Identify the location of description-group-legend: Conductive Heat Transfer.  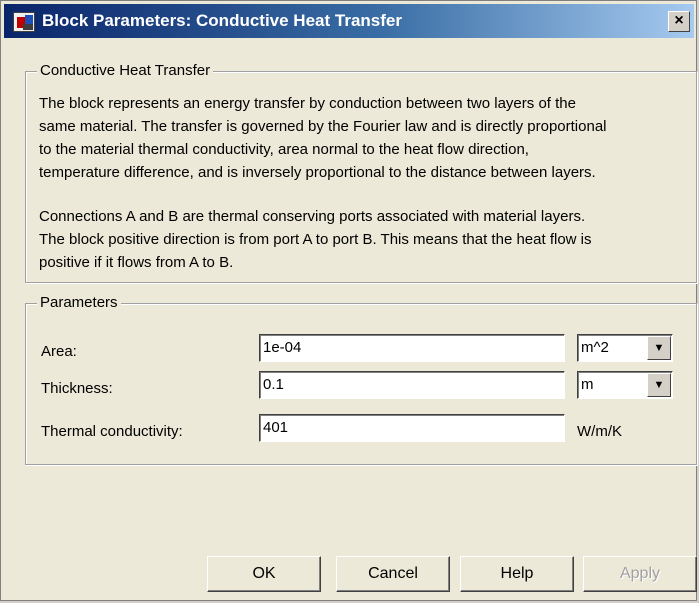
(125, 71).